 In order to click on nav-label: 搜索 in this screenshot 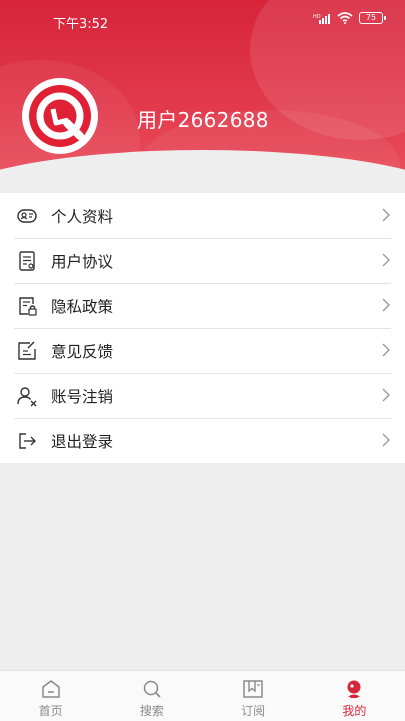, I will do `click(151, 711)`.